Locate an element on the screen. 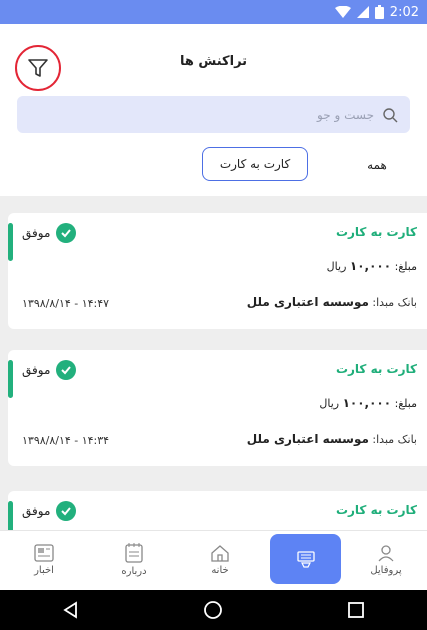  home-icon is located at coordinates (220, 553).